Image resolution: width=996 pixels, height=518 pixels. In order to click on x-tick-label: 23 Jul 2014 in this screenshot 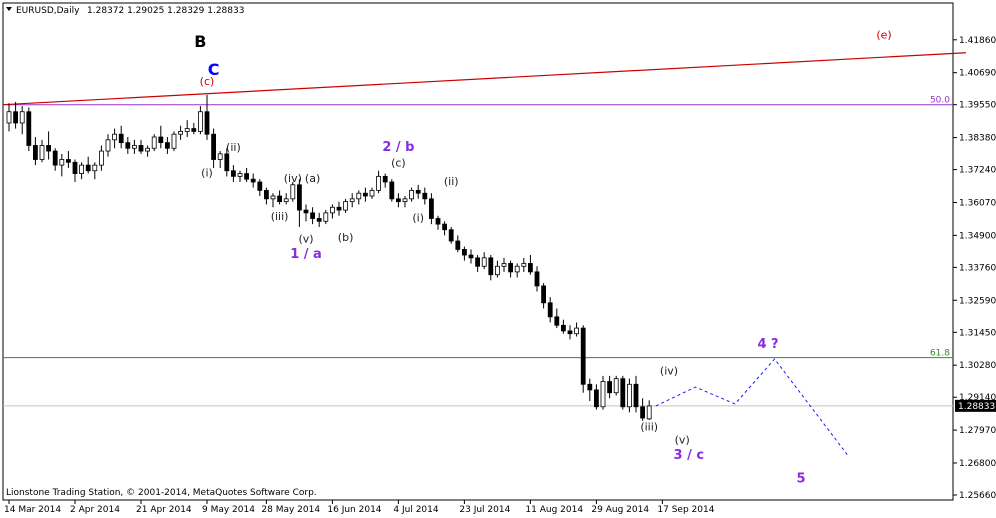, I will do `click(484, 510)`.